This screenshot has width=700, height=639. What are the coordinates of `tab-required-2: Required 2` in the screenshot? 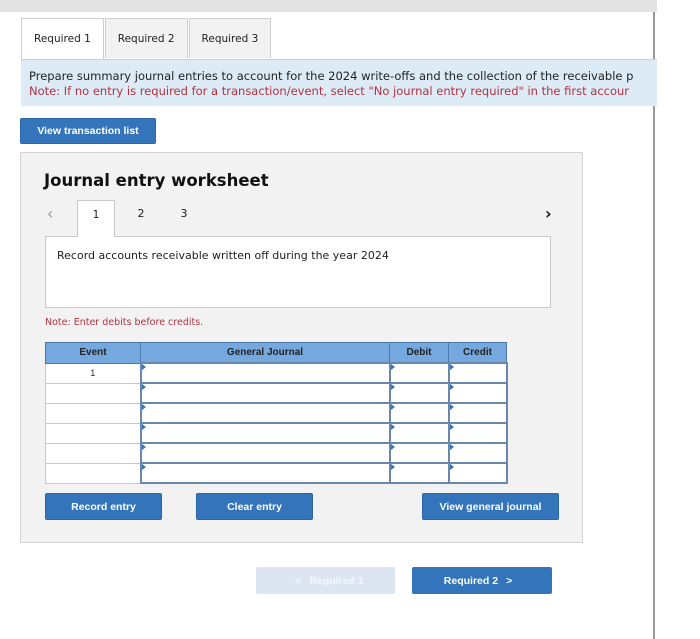 It's located at (146, 38).